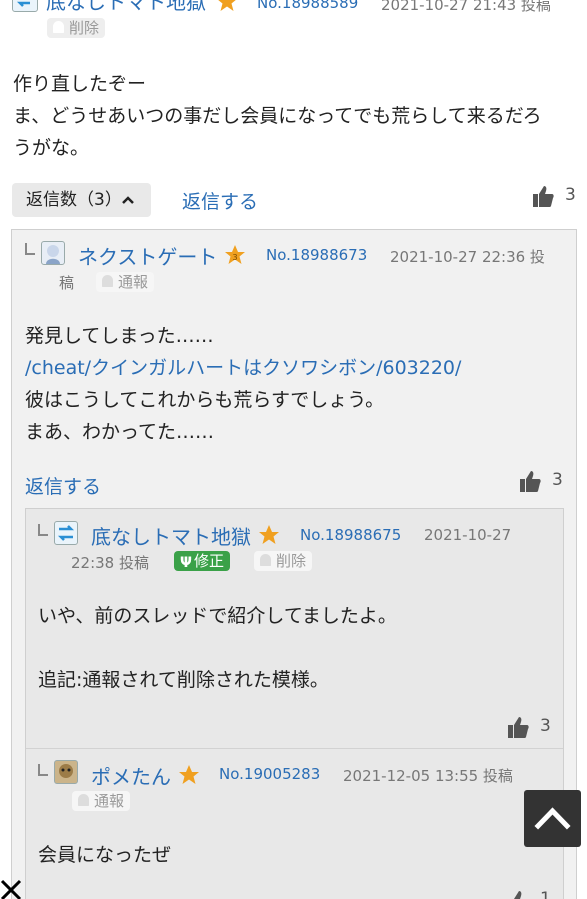 The image size is (587, 899). I want to click on fork-icon: Ψ, so click(186, 563).